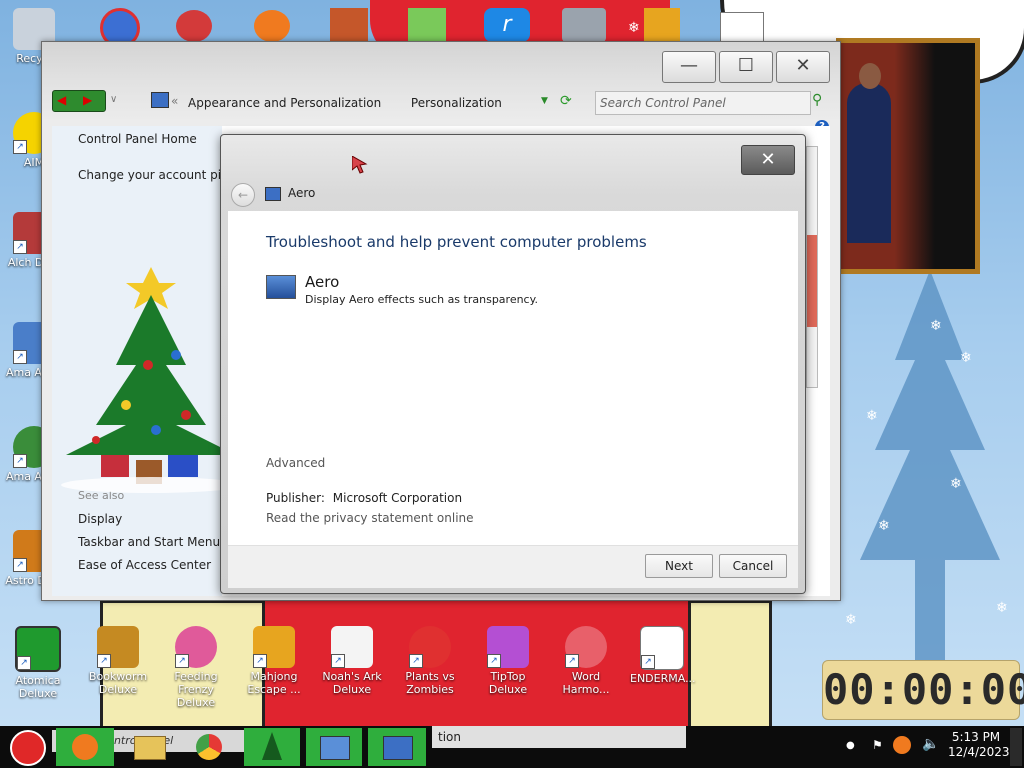 The height and width of the screenshot is (768, 1024). What do you see at coordinates (586, 647) in the screenshot?
I see `word-harmony-icon: ↗` at bounding box center [586, 647].